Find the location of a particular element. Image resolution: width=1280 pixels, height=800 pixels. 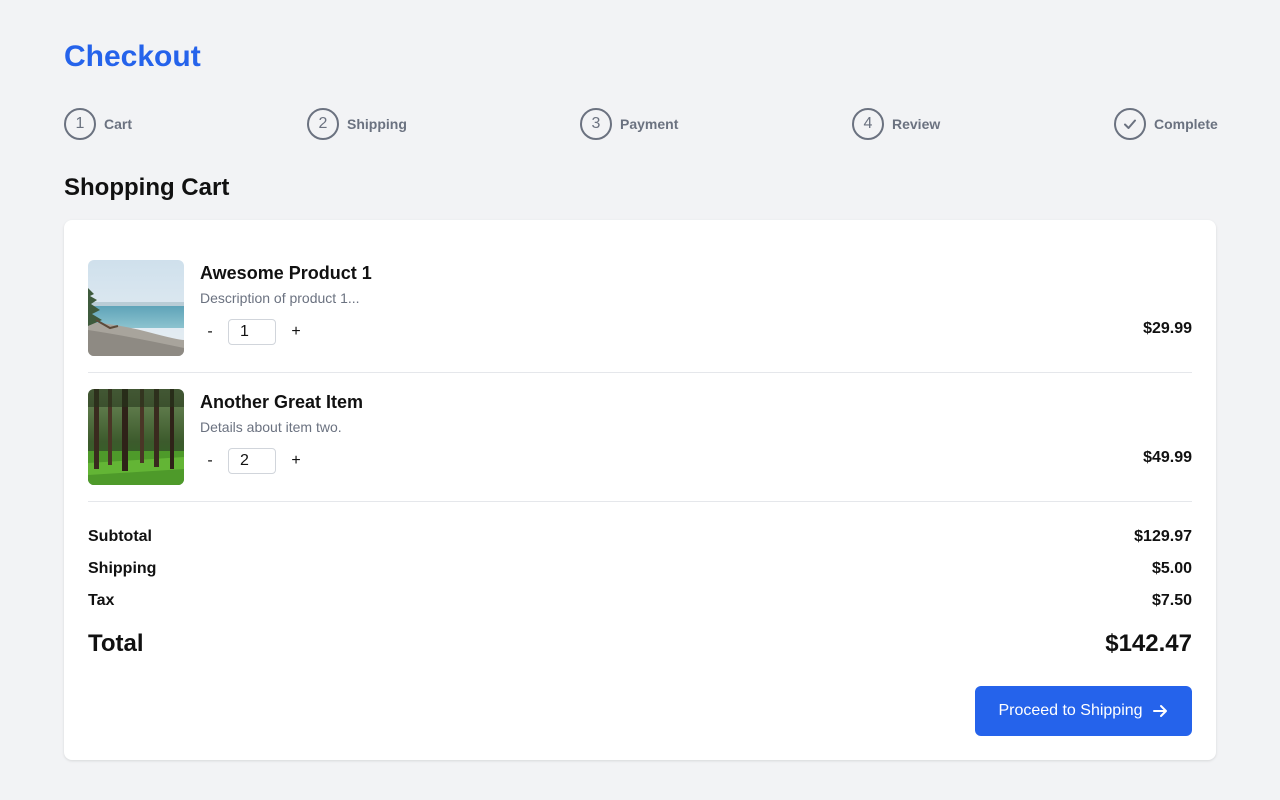

total-value: $142.47 is located at coordinates (1148, 643).